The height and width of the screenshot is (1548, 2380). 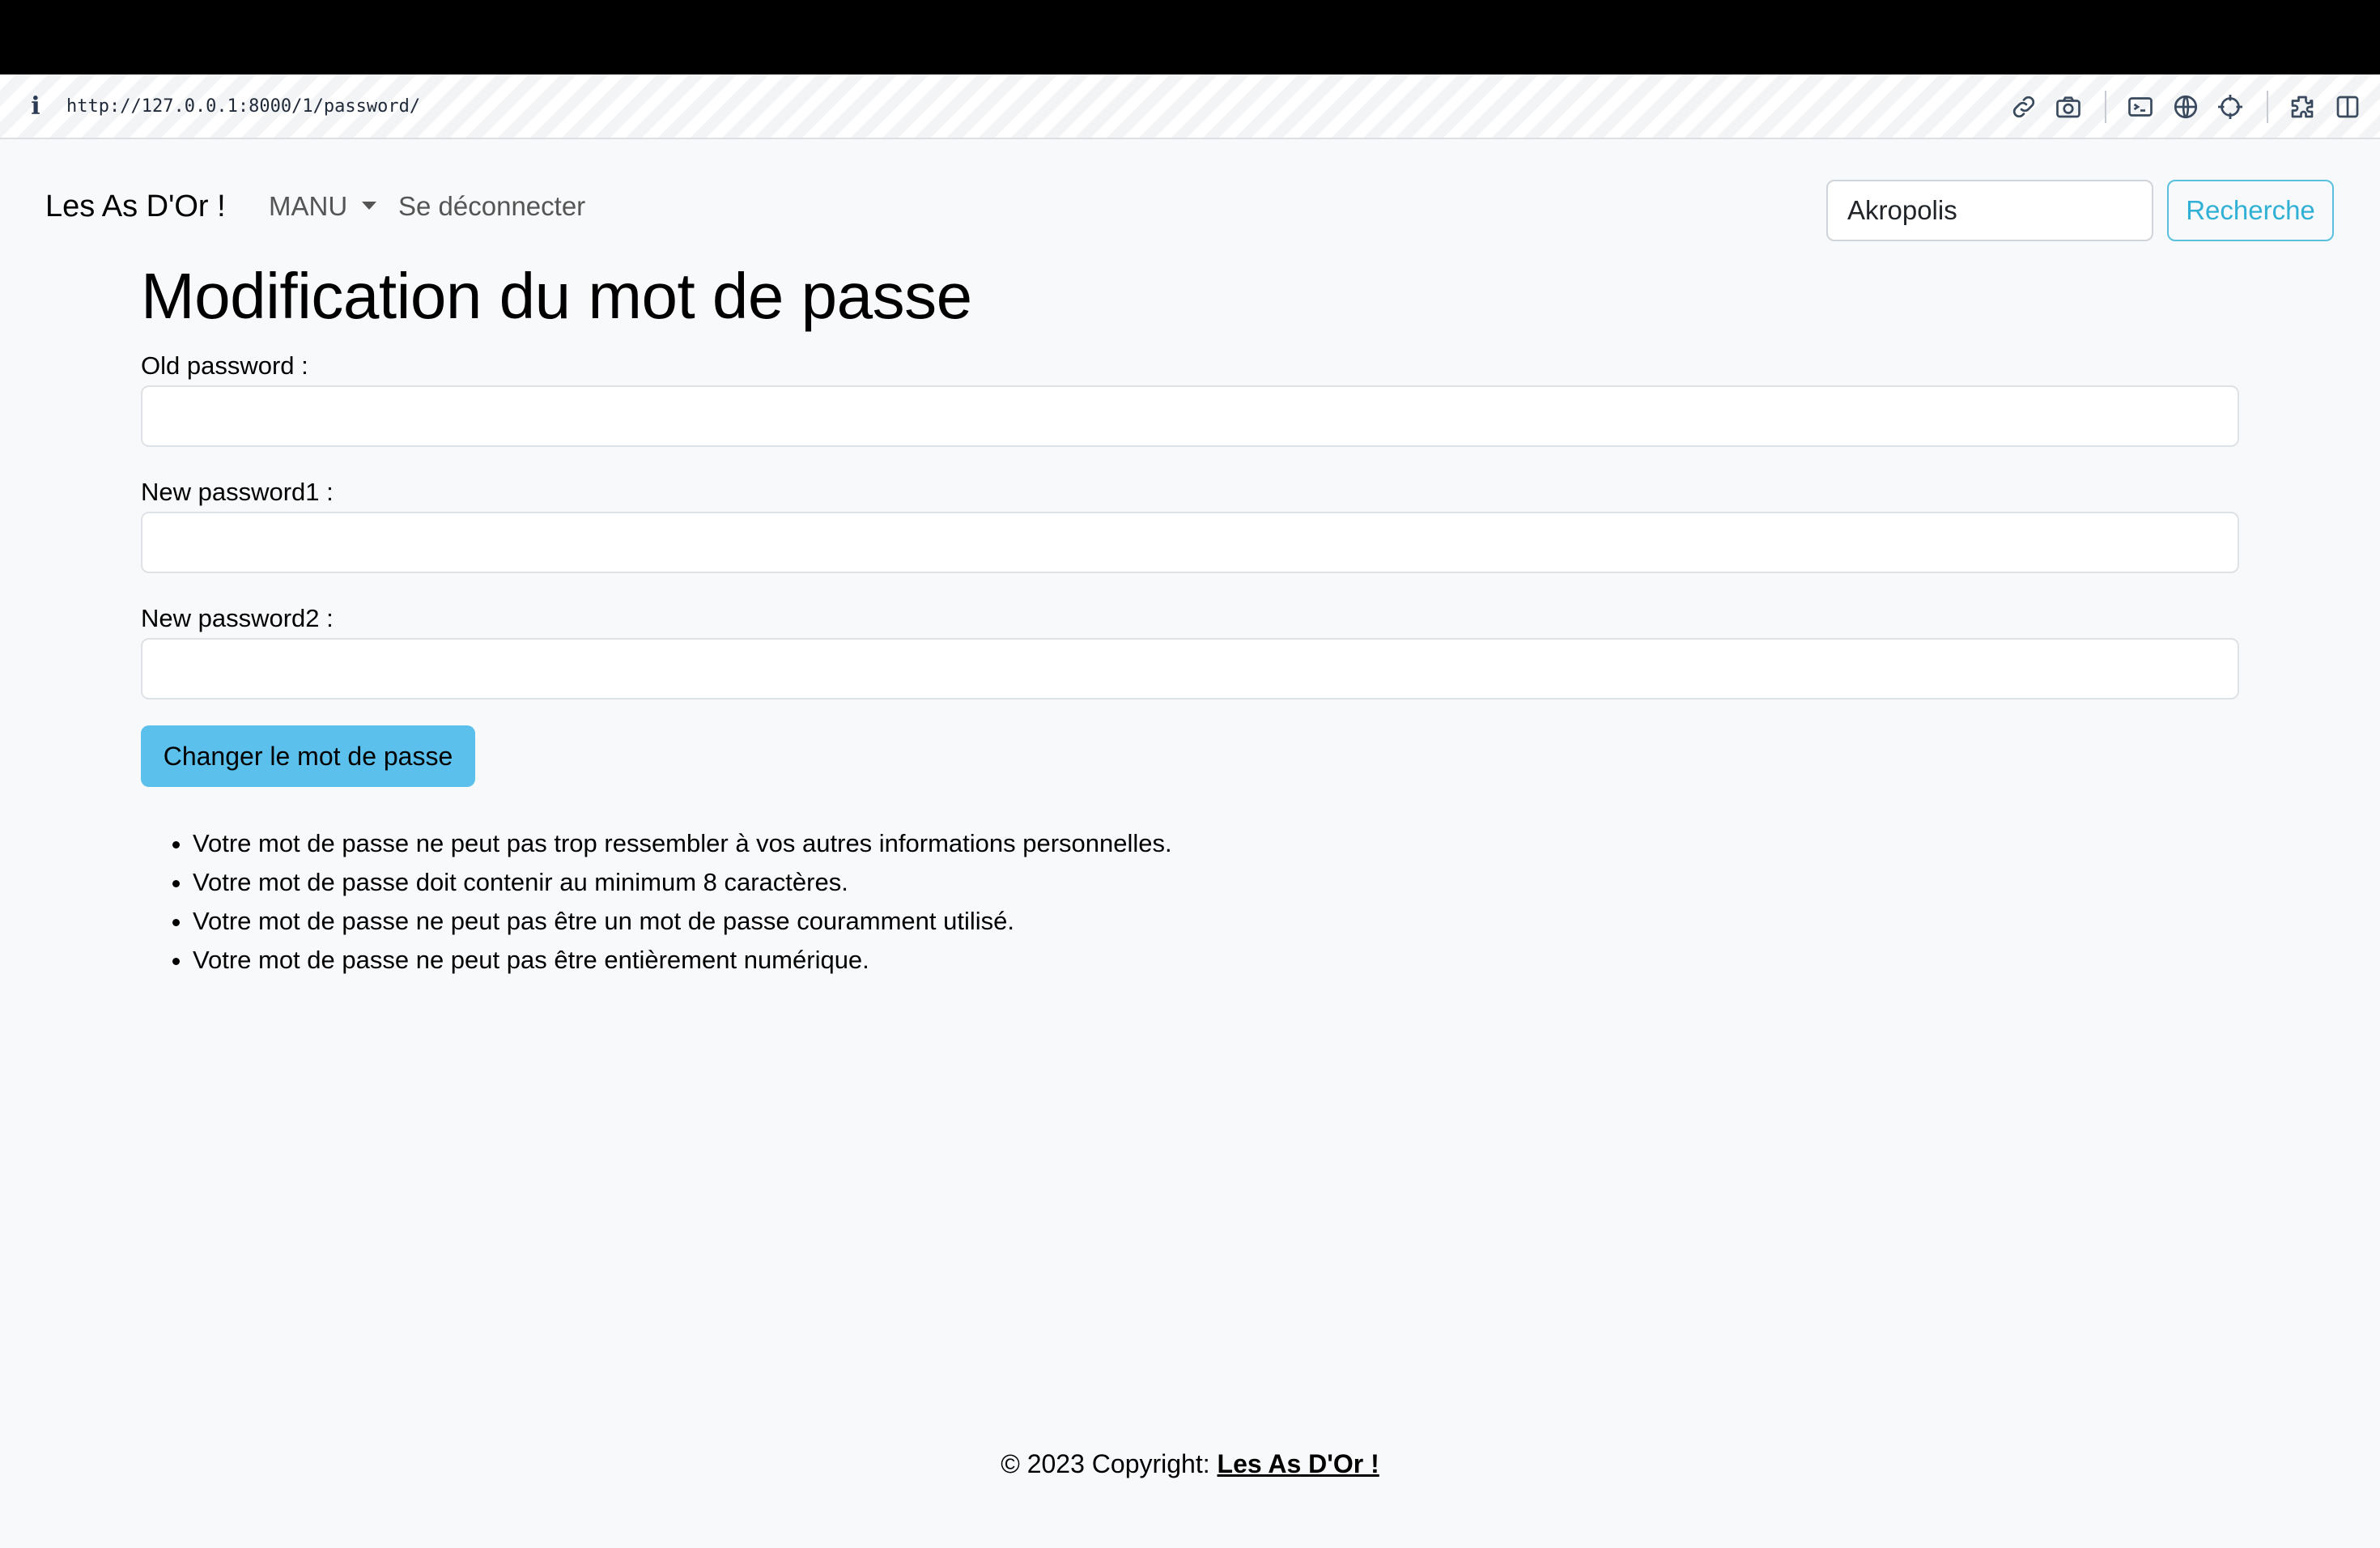 What do you see at coordinates (36, 107) in the screenshot?
I see `info-icon: i` at bounding box center [36, 107].